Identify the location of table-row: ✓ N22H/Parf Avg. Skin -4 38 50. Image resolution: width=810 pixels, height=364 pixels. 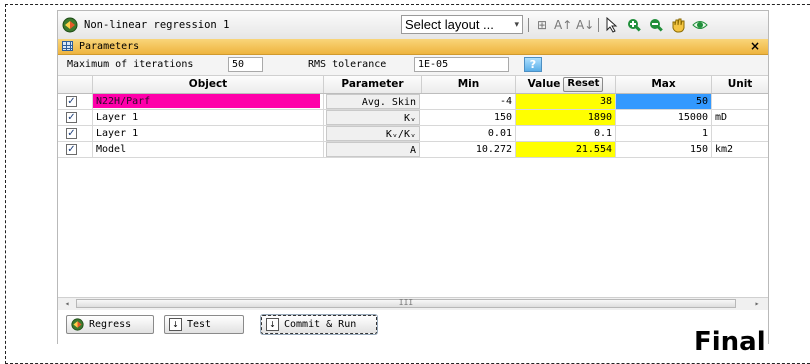
(413, 102).